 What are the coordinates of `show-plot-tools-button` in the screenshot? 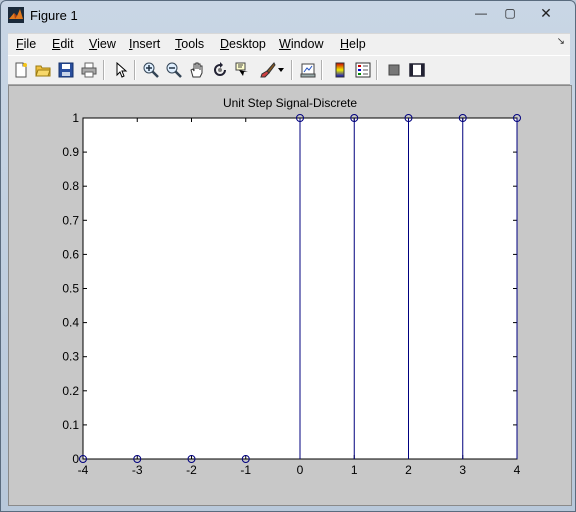 It's located at (416, 69).